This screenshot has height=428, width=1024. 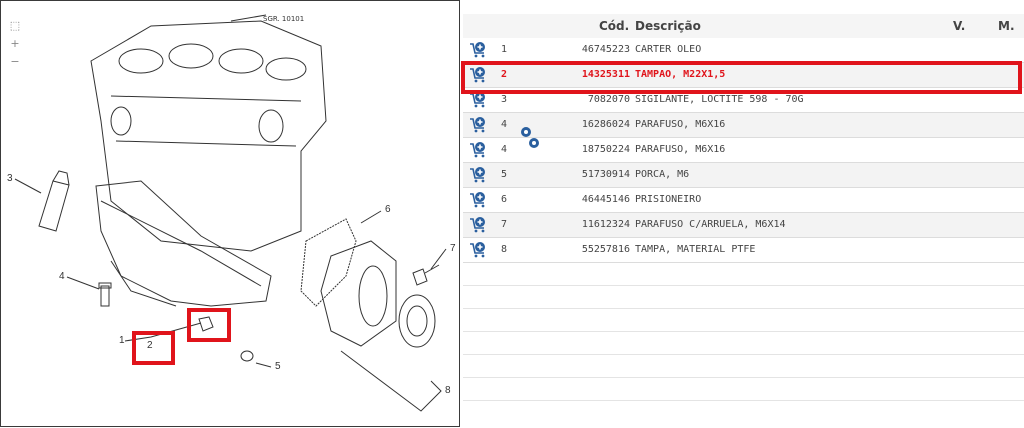 I want to click on table-row: 8 55257816 TAMPA, MATERIAL PTFE, so click(x=743, y=250).